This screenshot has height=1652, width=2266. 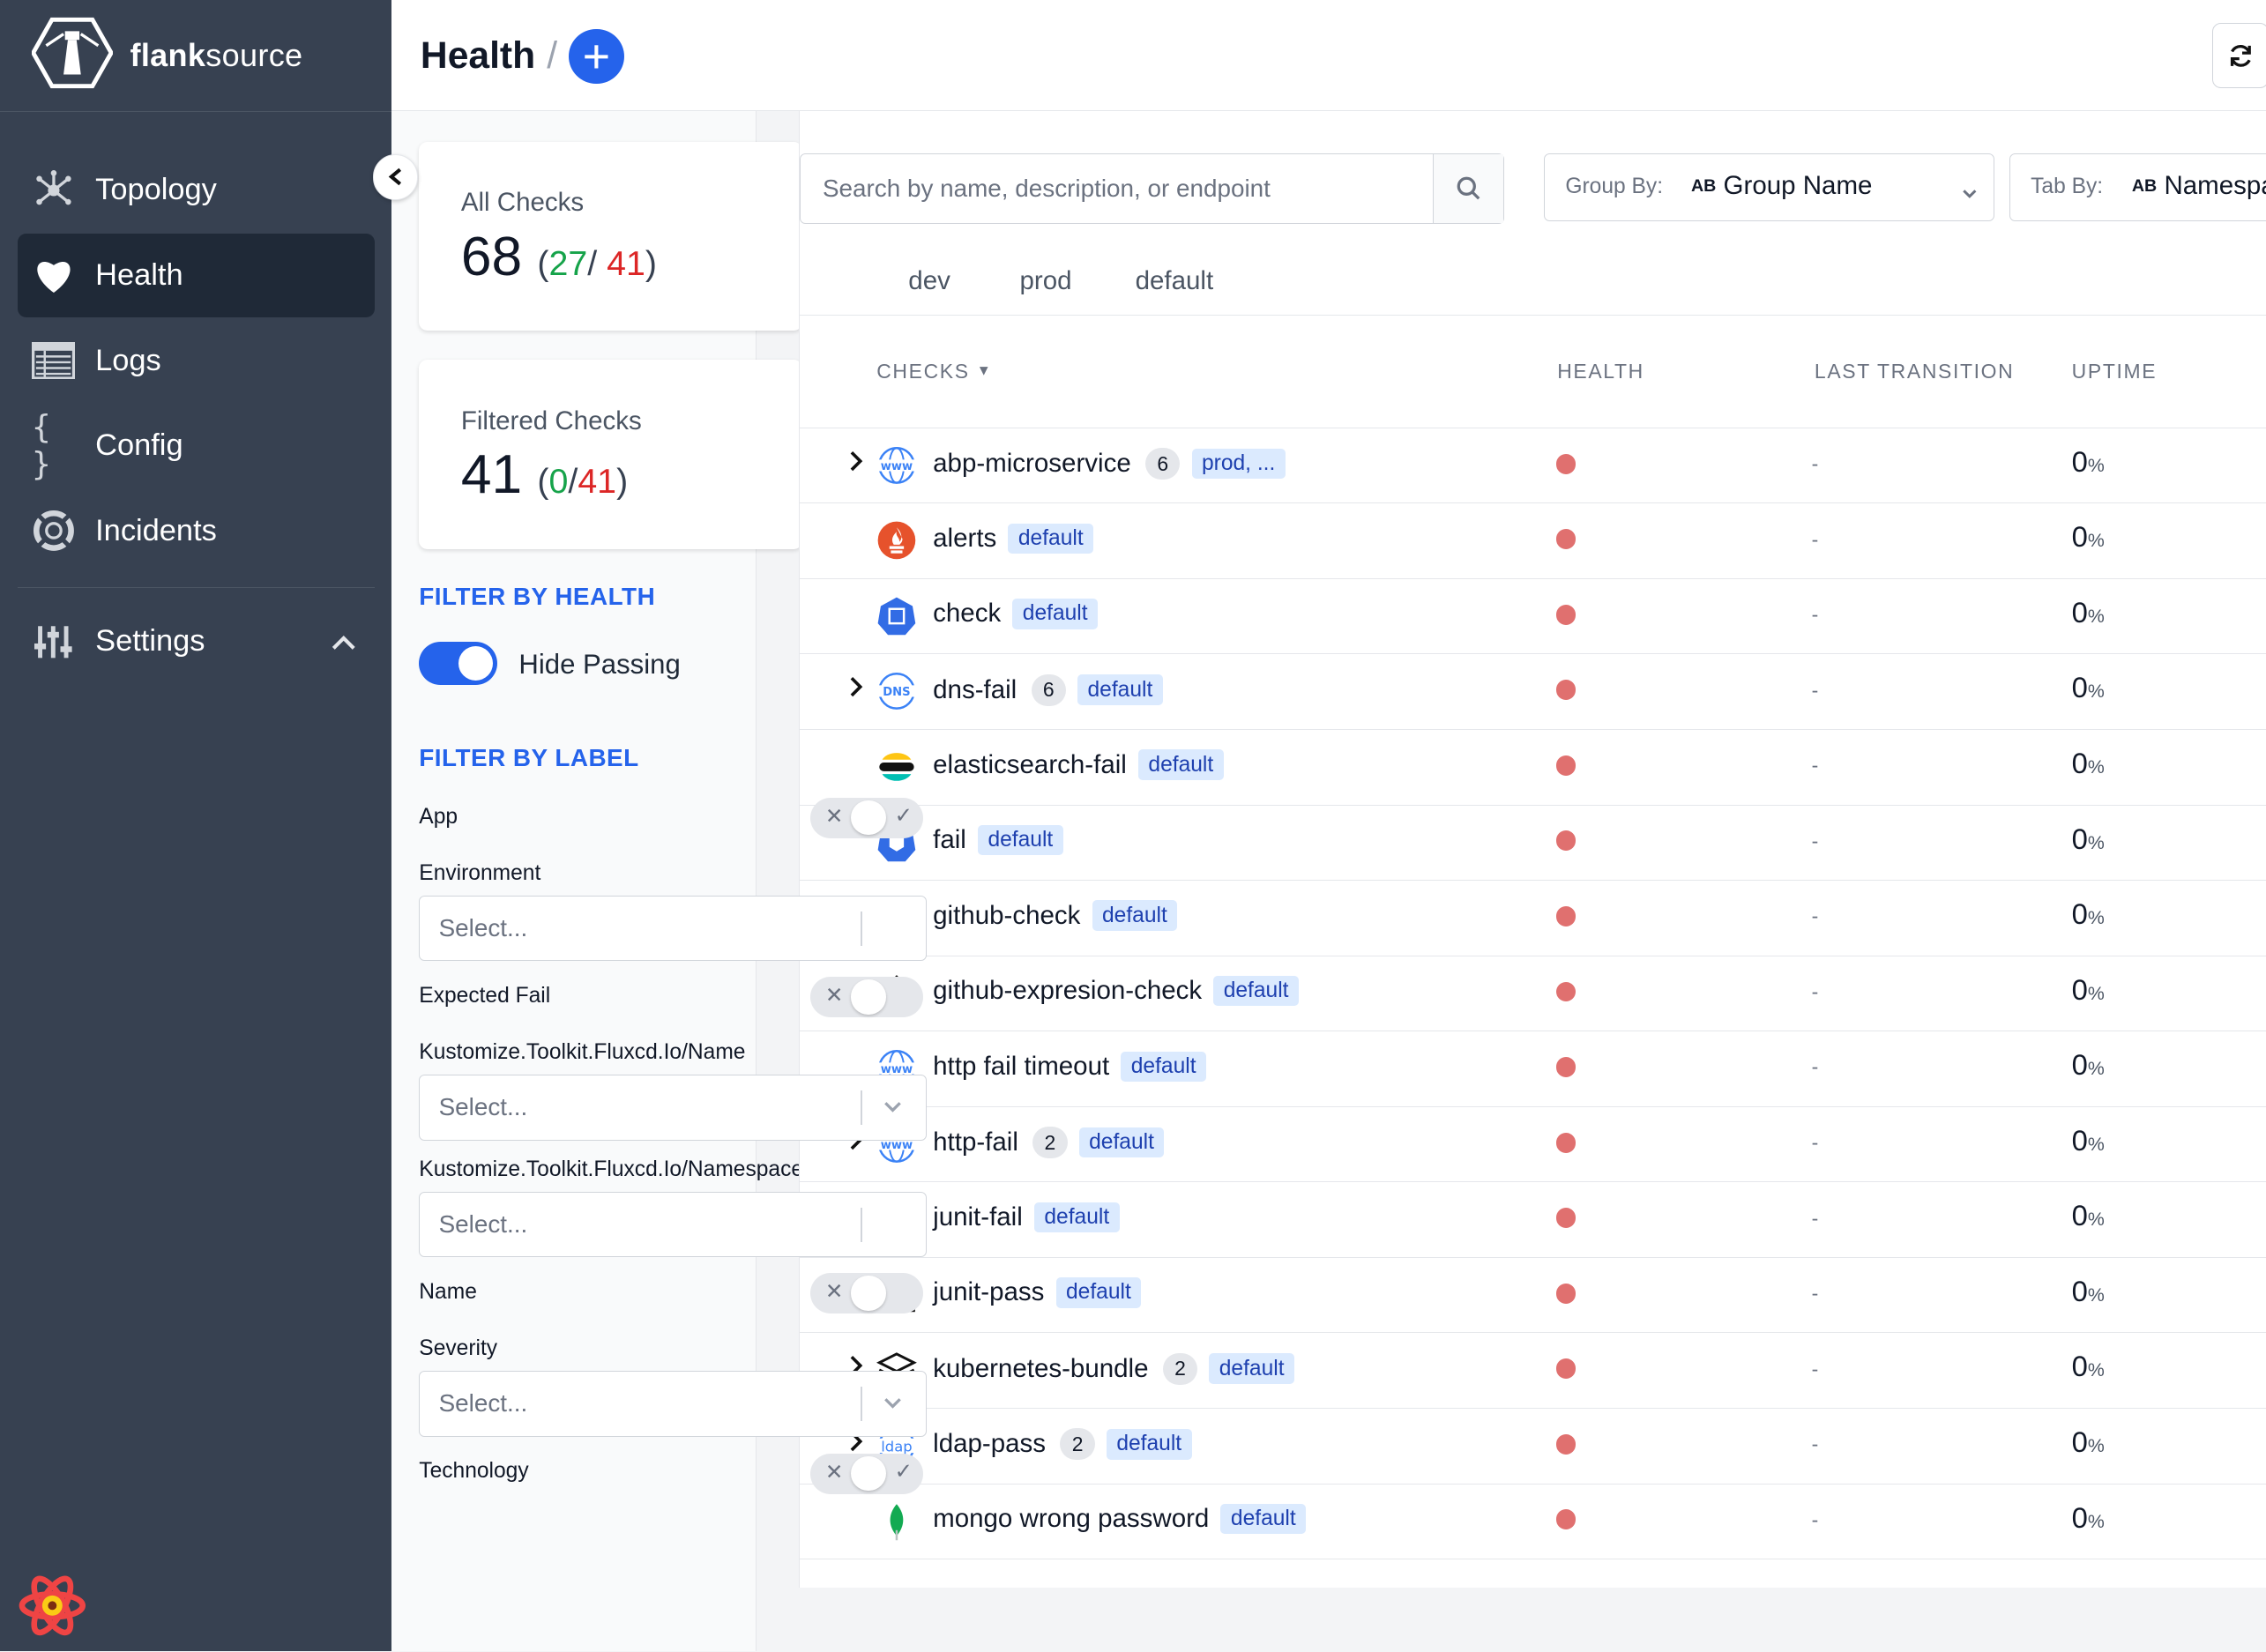 What do you see at coordinates (1533, 994) in the screenshot?
I see `table-row: github-expresion-check default - 0%` at bounding box center [1533, 994].